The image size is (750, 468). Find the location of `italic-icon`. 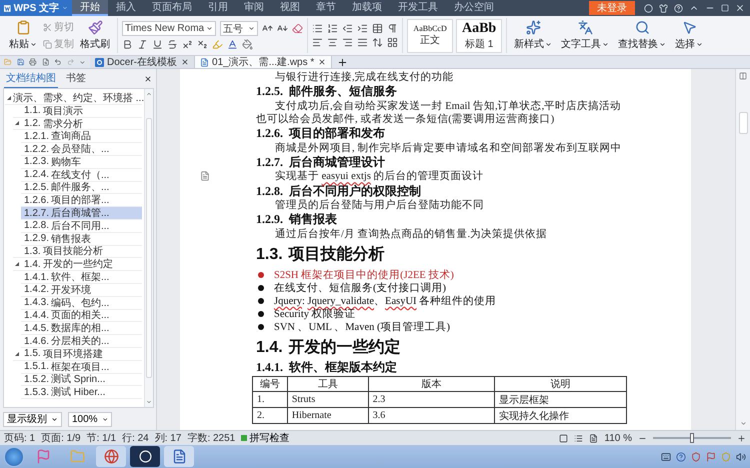

italic-icon is located at coordinates (142, 44).